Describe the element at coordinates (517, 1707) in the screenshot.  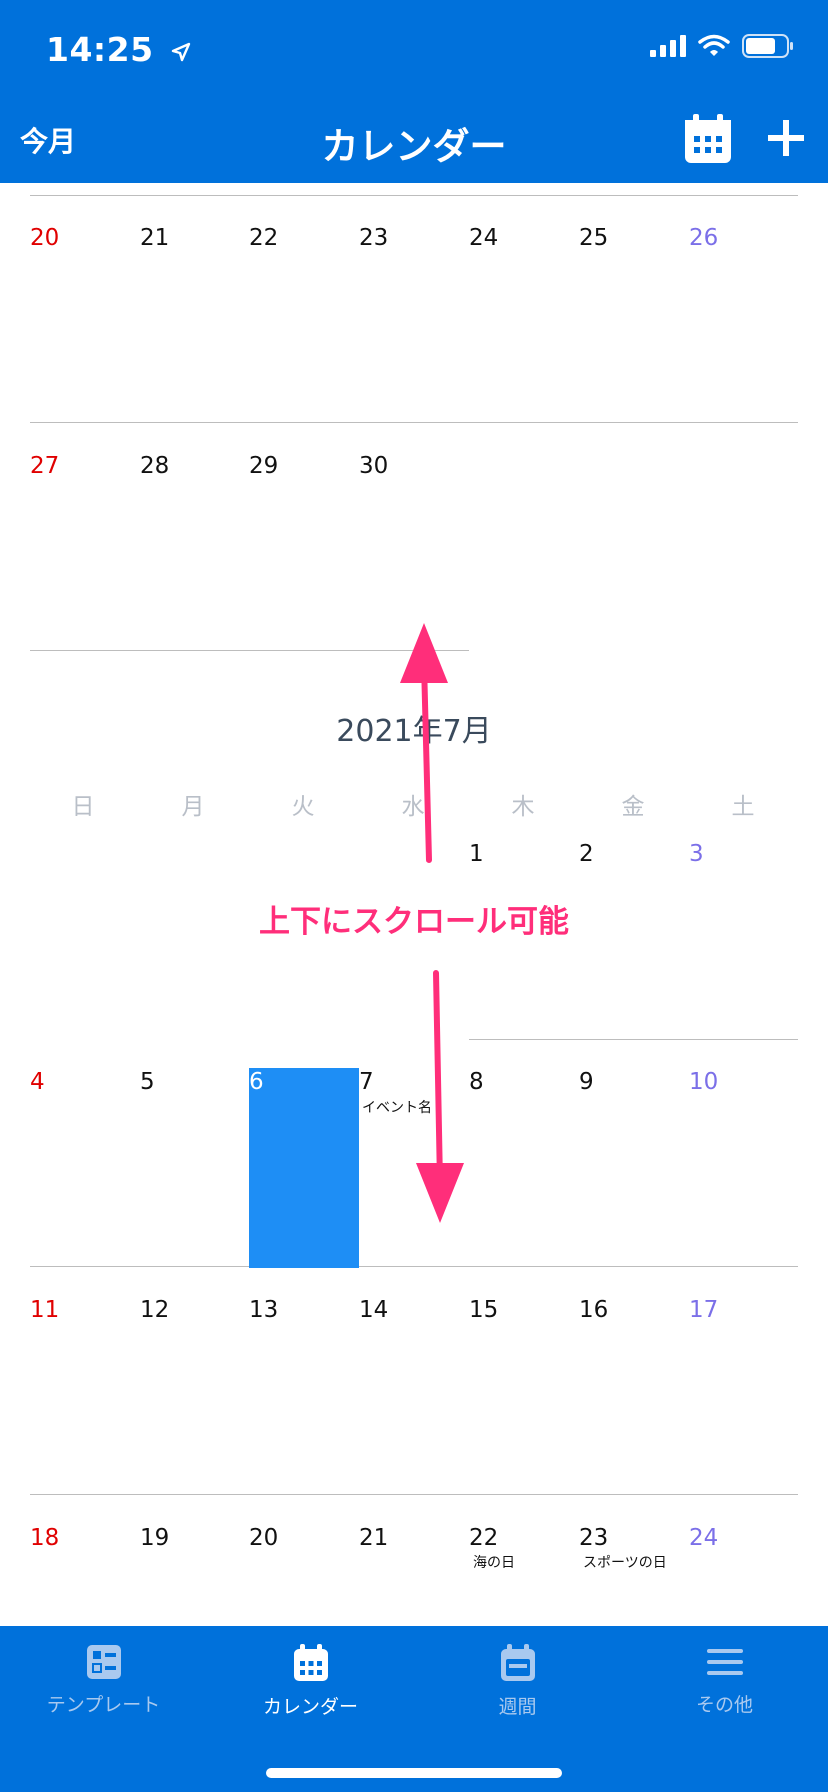
I see `tab-label: 週間` at that location.